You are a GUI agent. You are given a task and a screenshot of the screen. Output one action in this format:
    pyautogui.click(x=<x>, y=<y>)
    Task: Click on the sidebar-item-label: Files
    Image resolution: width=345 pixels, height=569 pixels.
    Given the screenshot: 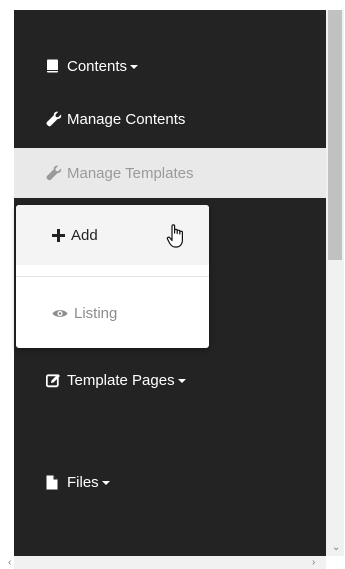 What is the action you would take?
    pyautogui.click(x=83, y=482)
    